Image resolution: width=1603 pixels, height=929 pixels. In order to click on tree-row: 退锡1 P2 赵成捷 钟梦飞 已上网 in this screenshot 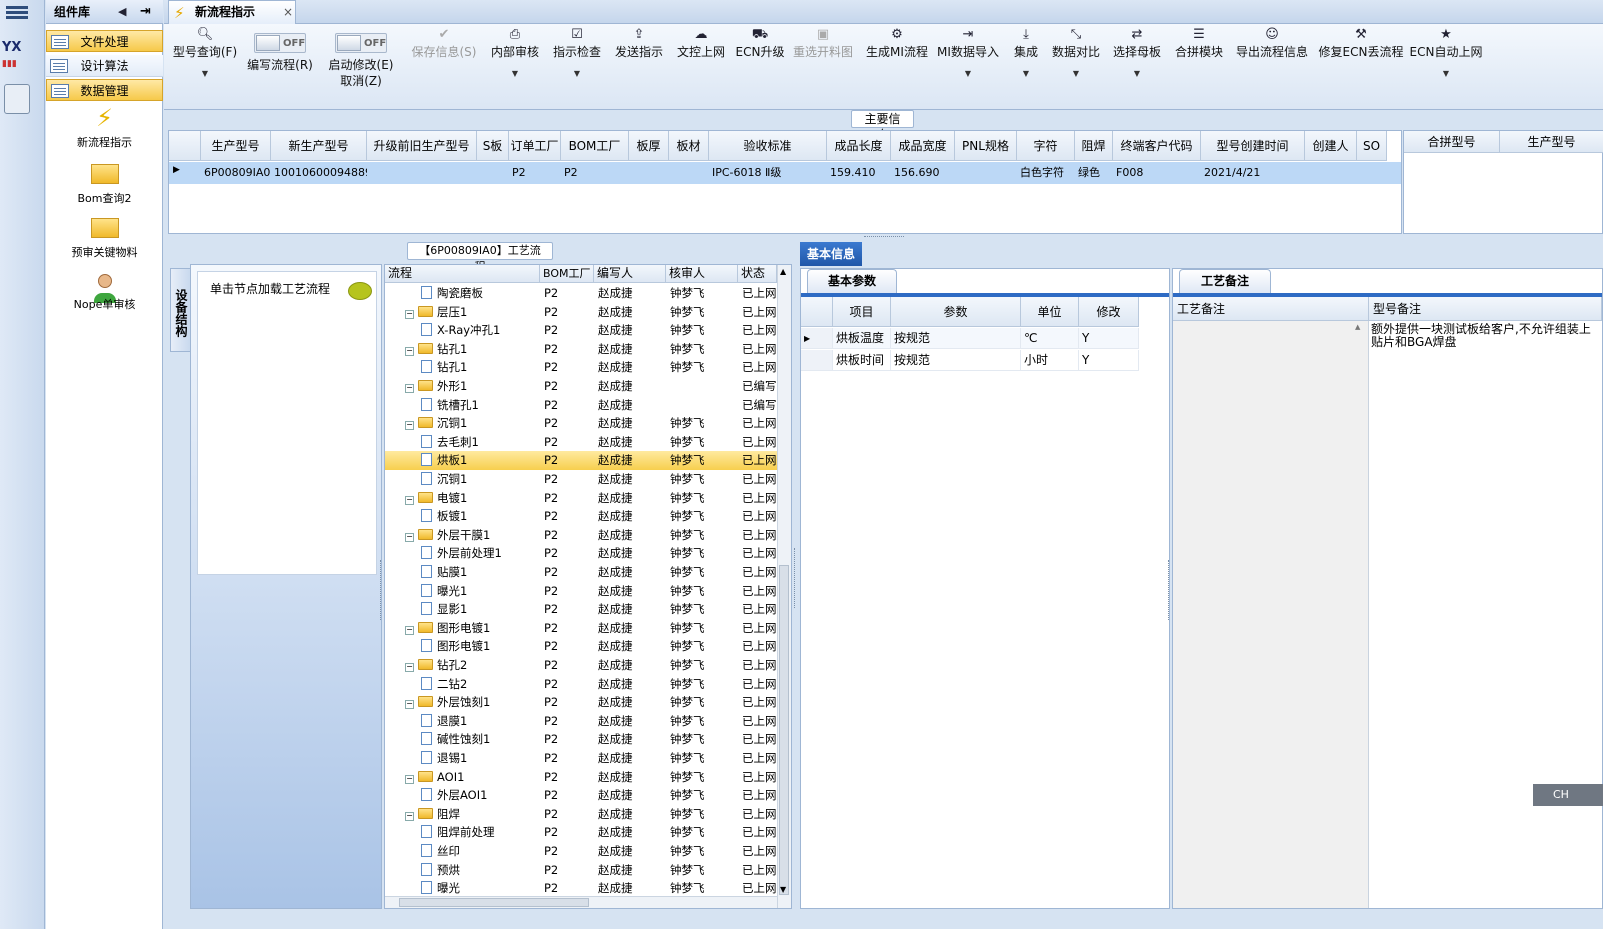, I will do `click(581, 758)`.